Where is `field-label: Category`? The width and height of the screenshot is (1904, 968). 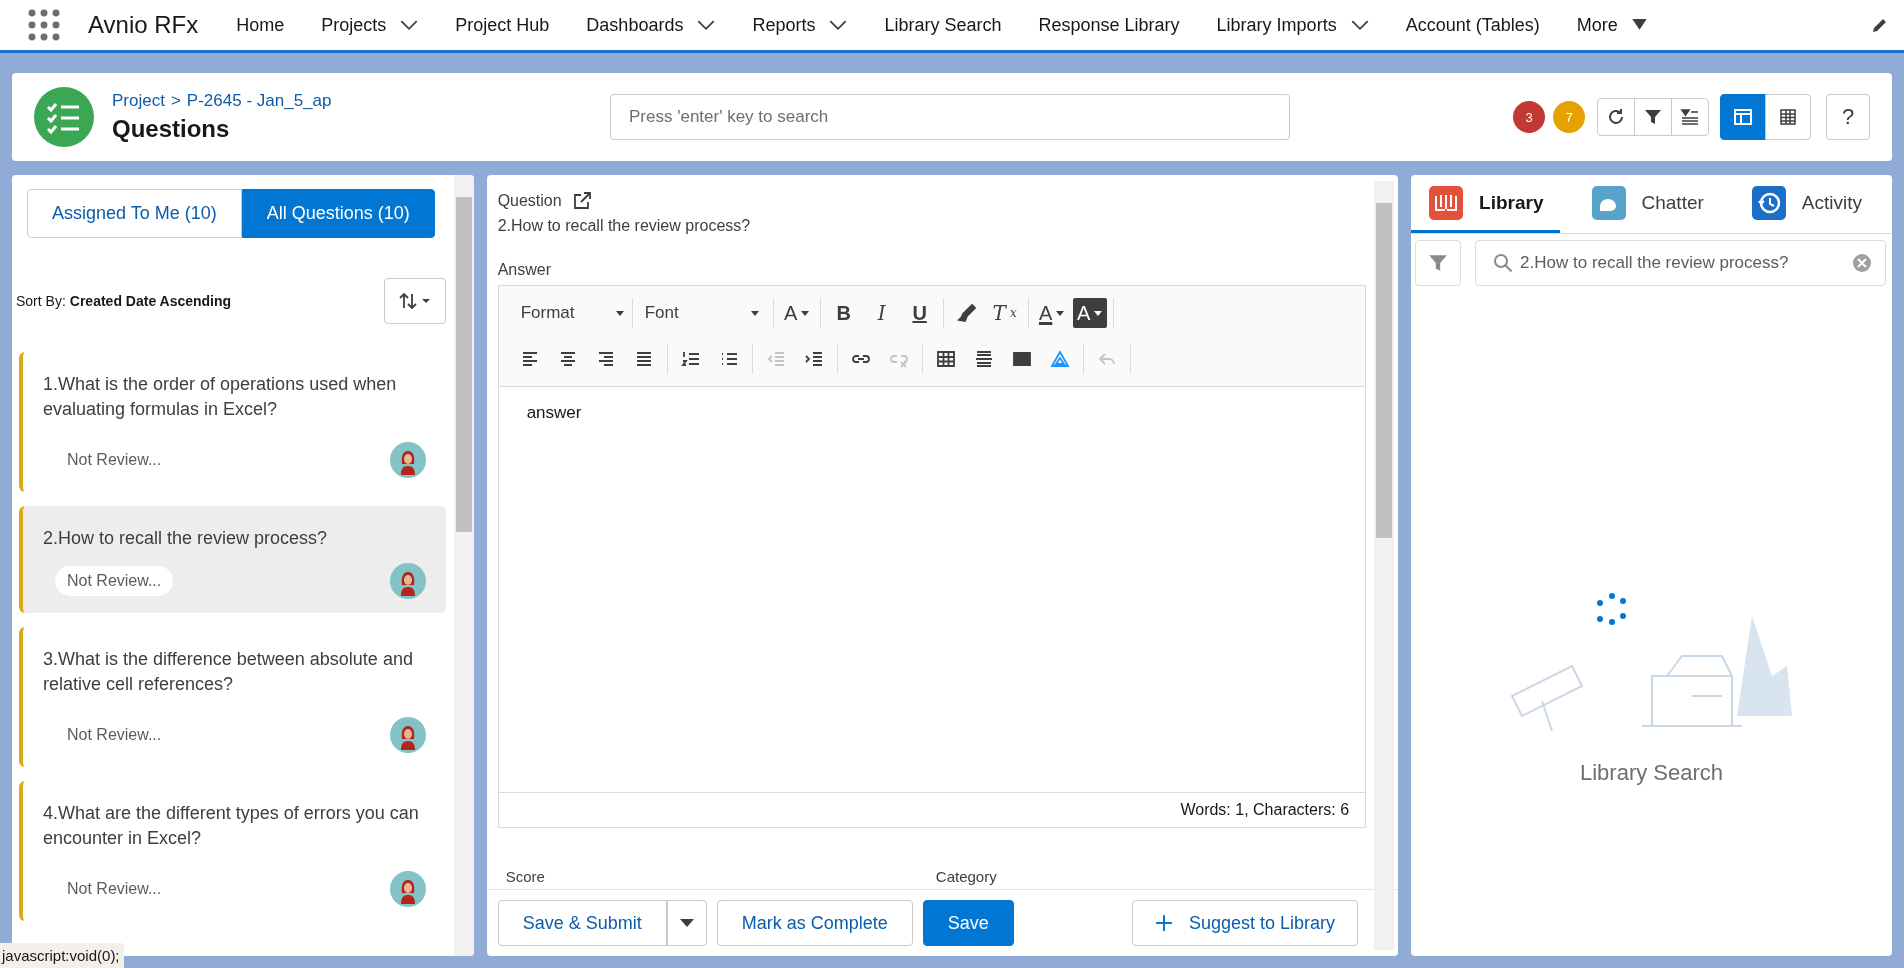
field-label: Category is located at coordinates (966, 876).